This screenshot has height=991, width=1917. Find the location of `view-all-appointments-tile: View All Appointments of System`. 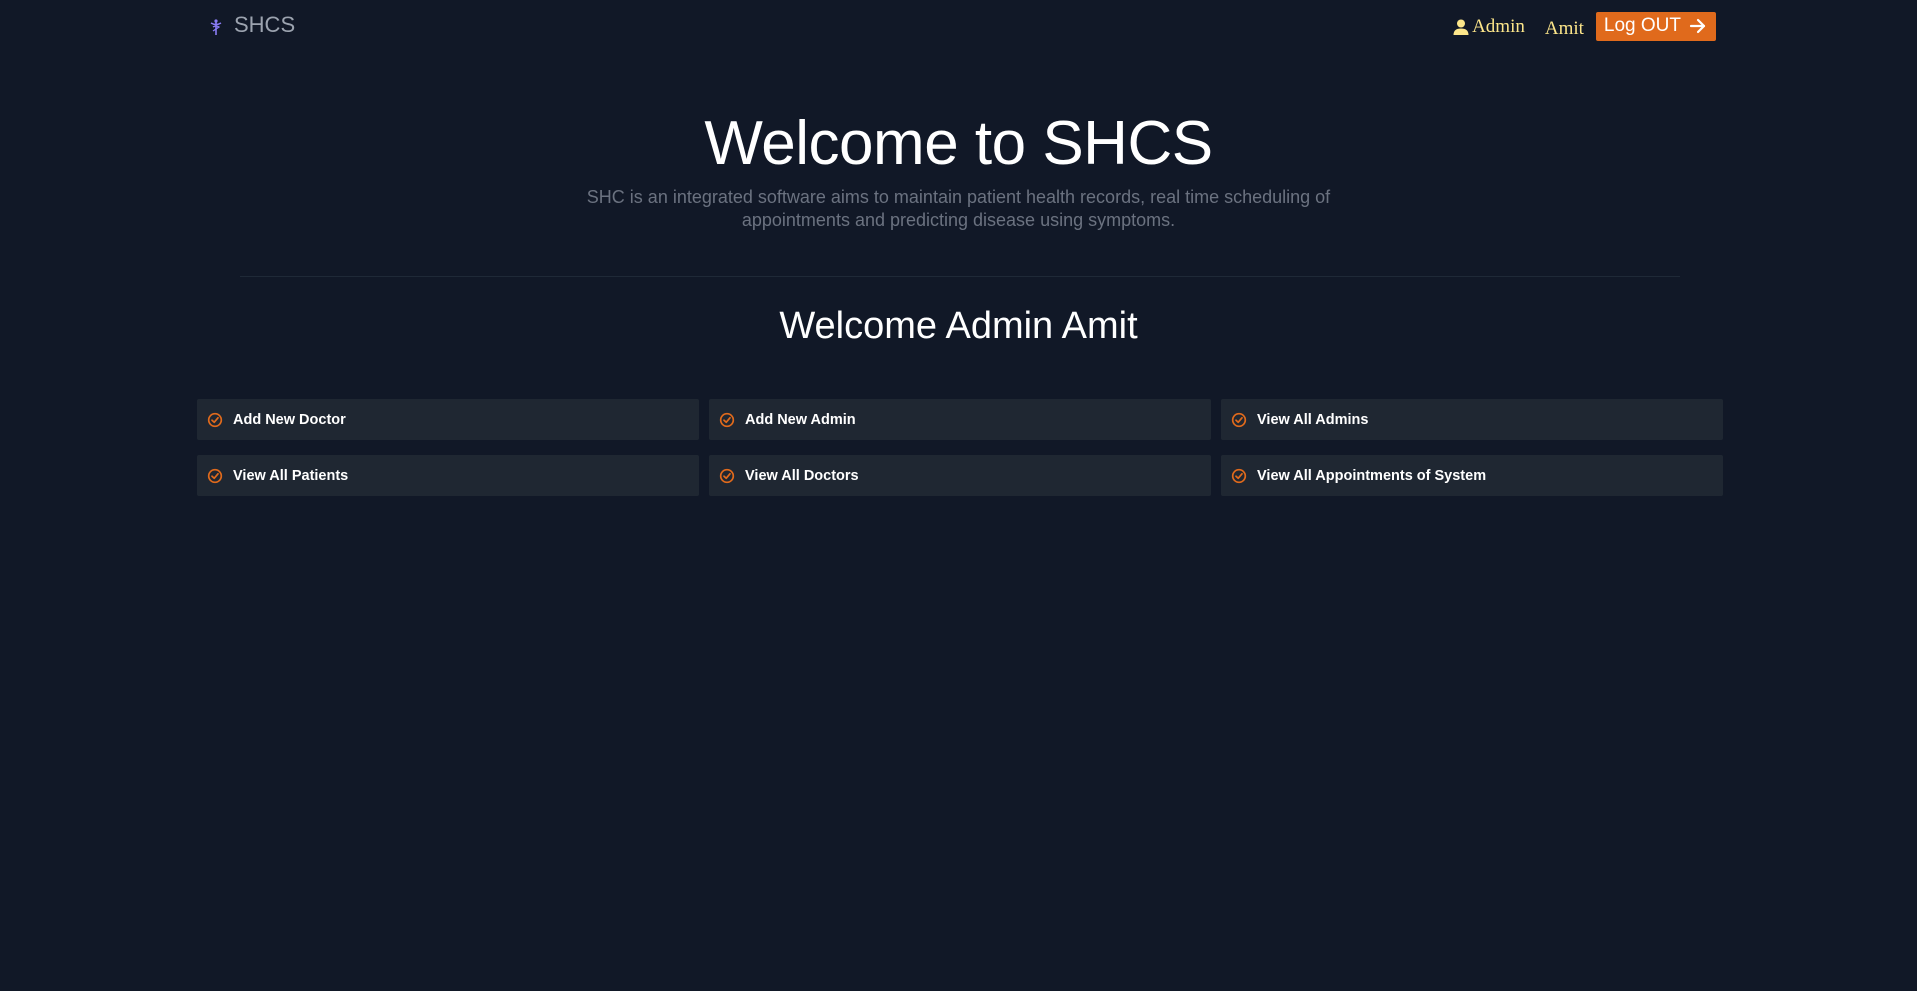

view-all-appointments-tile: View All Appointments of System is located at coordinates (1472, 475).